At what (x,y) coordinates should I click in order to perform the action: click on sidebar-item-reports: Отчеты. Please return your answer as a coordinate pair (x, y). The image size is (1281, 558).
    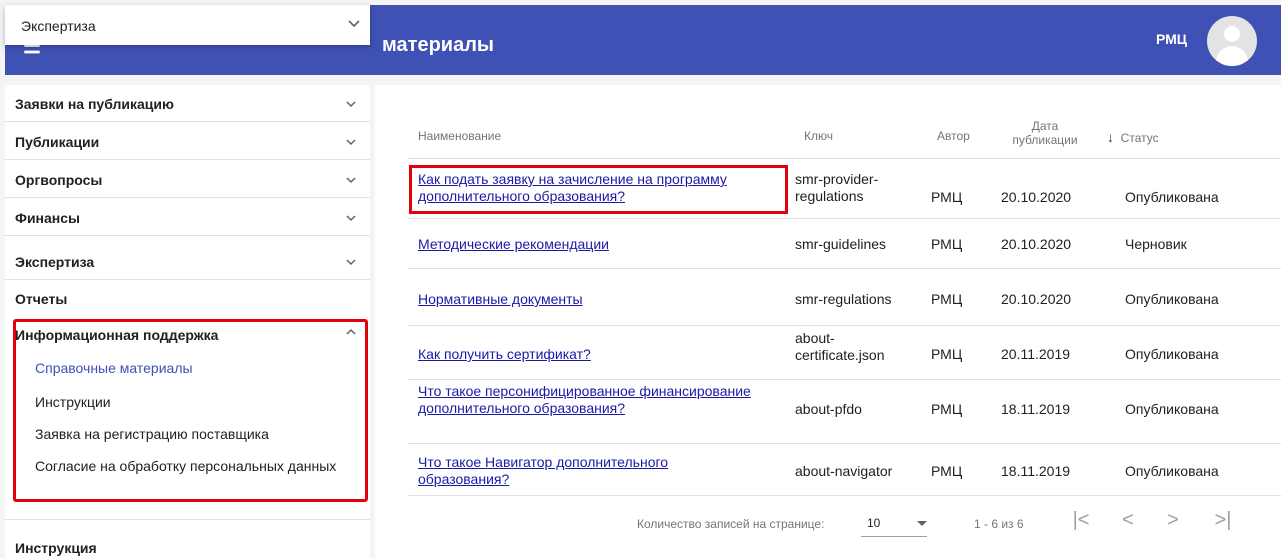
    Looking at the image, I should click on (187, 299).